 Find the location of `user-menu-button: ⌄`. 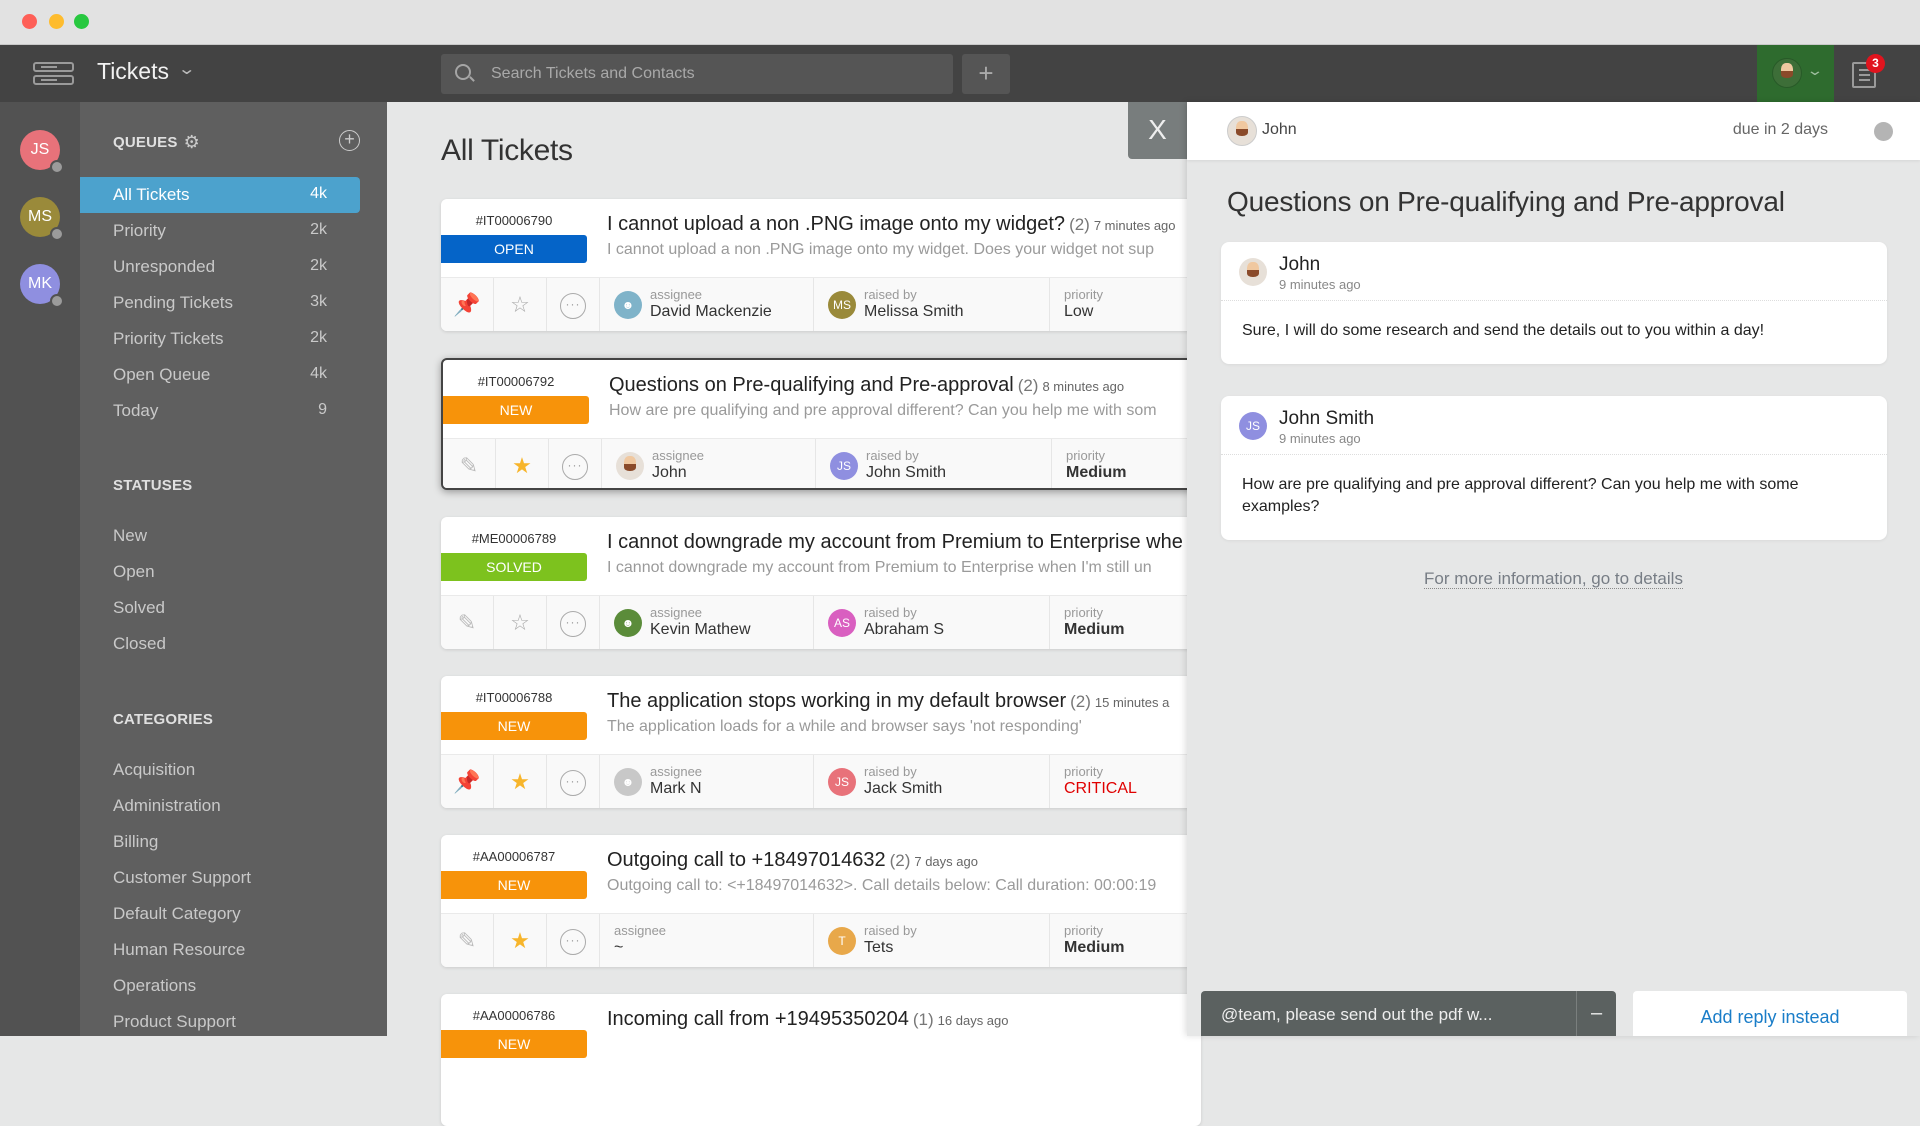

user-menu-button: ⌄ is located at coordinates (1795, 73).